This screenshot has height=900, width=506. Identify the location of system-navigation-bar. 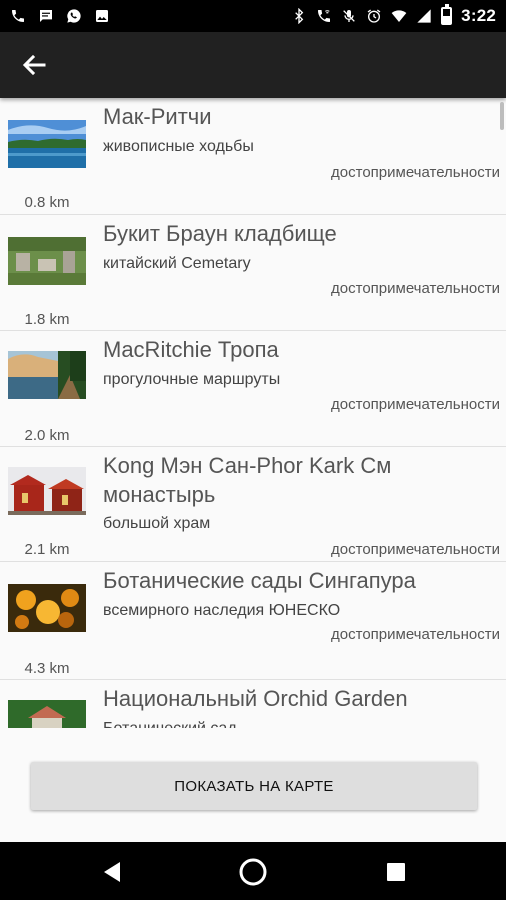
(253, 871).